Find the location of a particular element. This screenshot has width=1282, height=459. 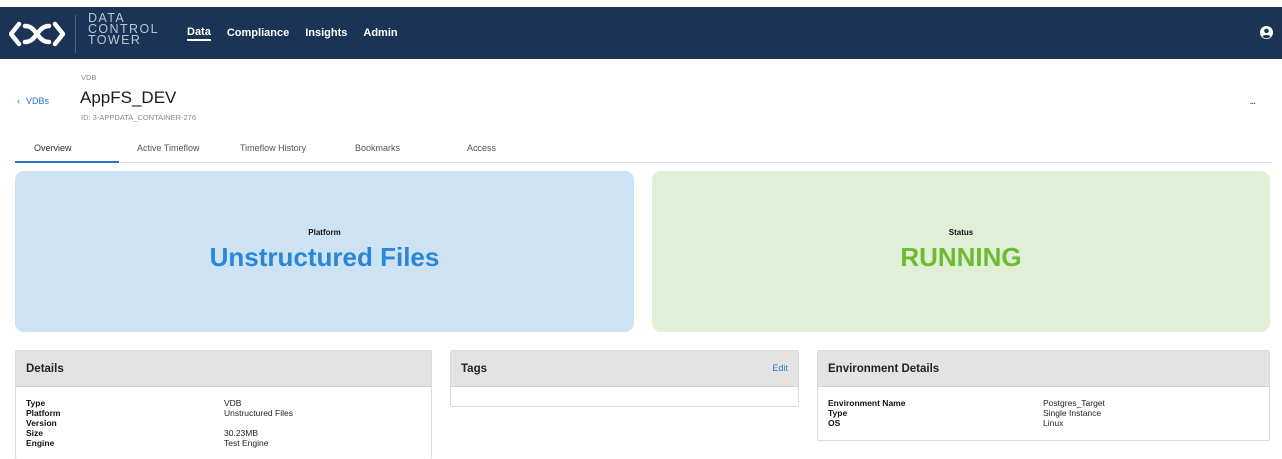

env-key-name: Environment Name is located at coordinates (867, 403).